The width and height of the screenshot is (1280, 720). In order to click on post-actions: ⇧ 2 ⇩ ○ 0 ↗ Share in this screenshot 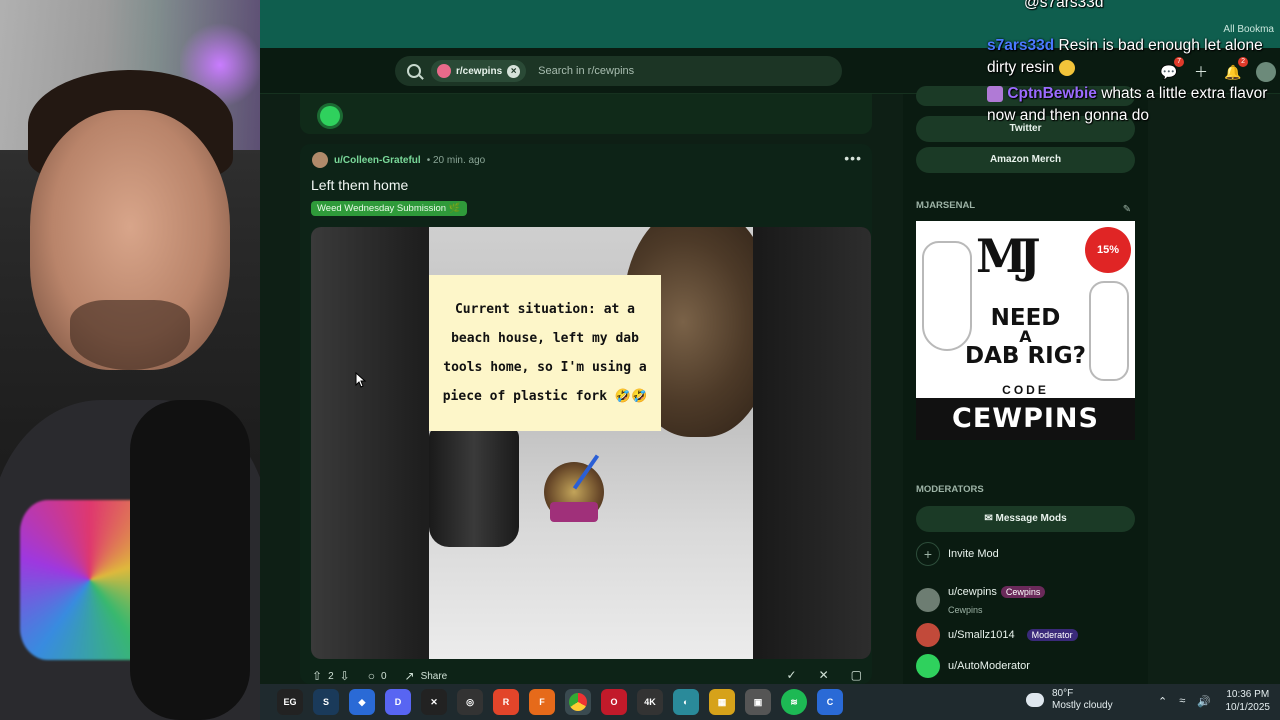, I will do `click(379, 676)`.